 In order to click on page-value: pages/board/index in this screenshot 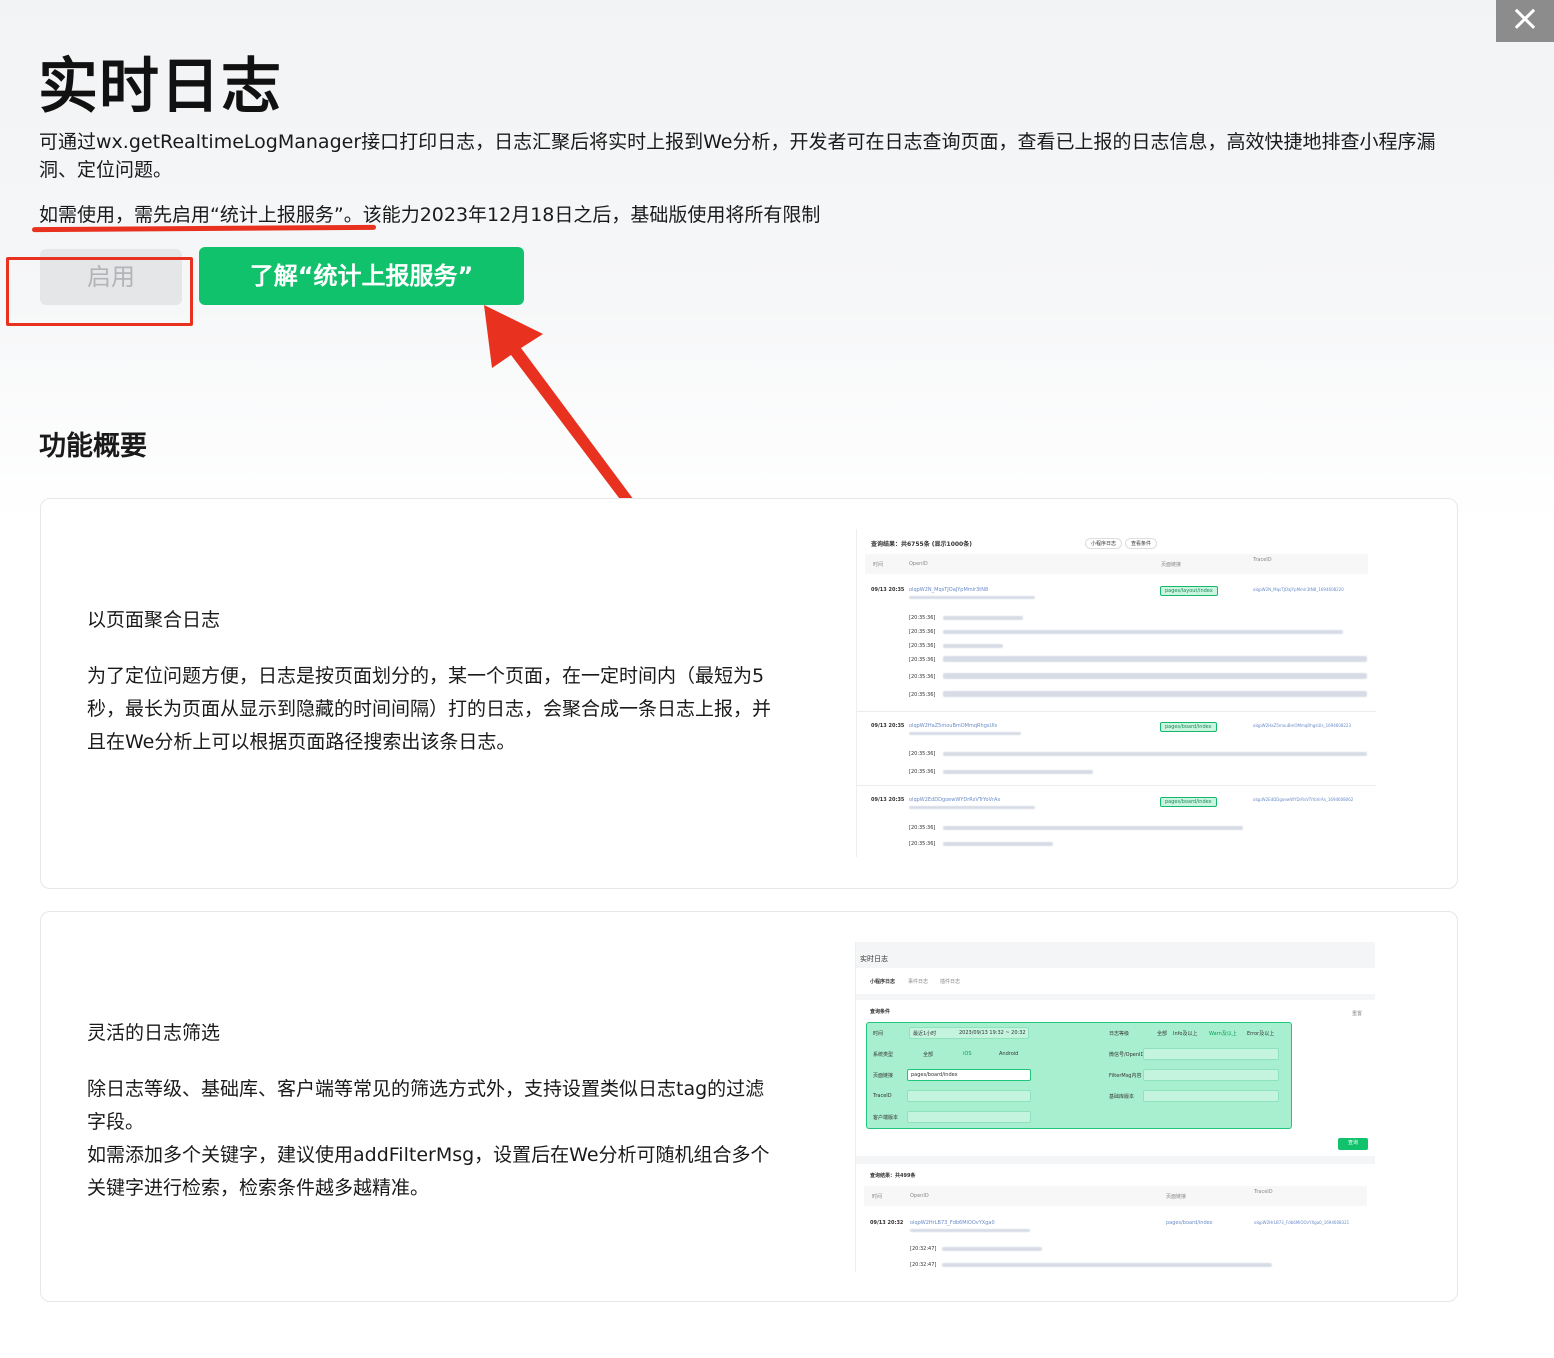, I will do `click(934, 1075)`.